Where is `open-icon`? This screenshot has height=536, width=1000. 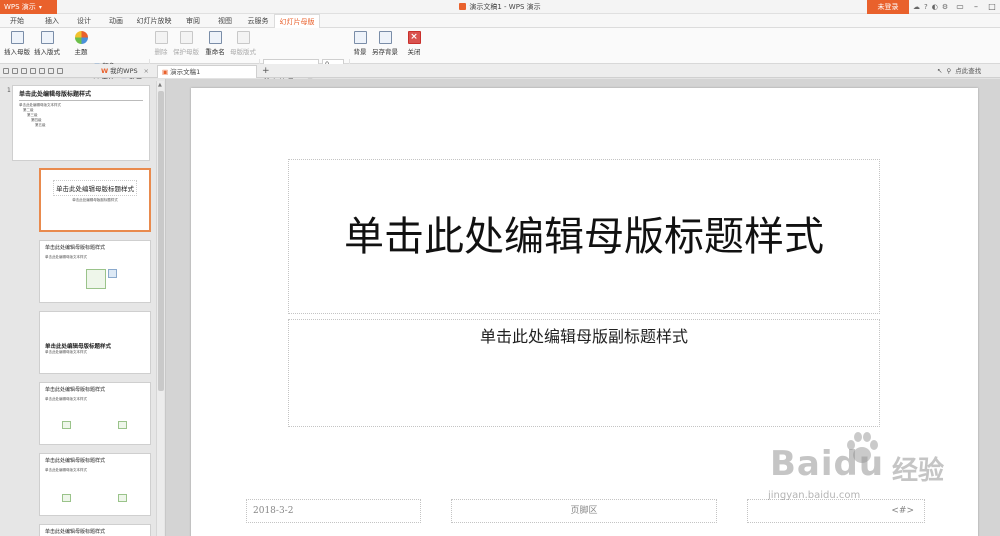
open-icon is located at coordinates (6, 71).